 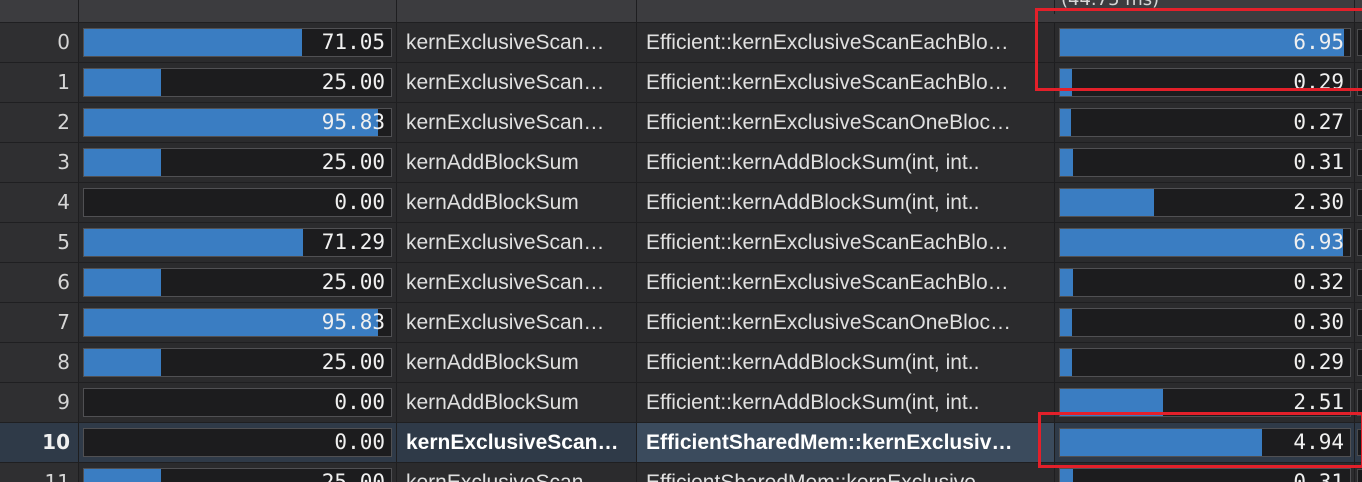 What do you see at coordinates (1318, 82) in the screenshot?
I see `duration-value: 0.29` at bounding box center [1318, 82].